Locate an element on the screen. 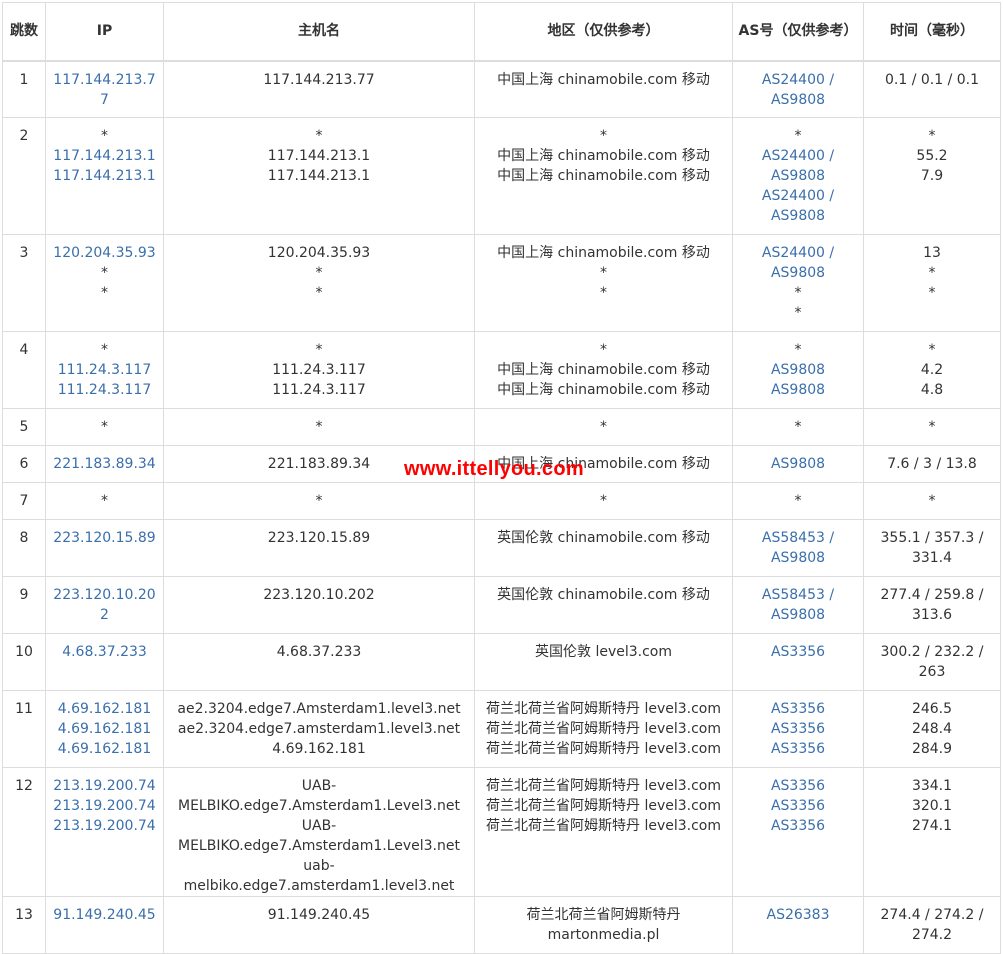  cell-time: 13 * * is located at coordinates (932, 283).